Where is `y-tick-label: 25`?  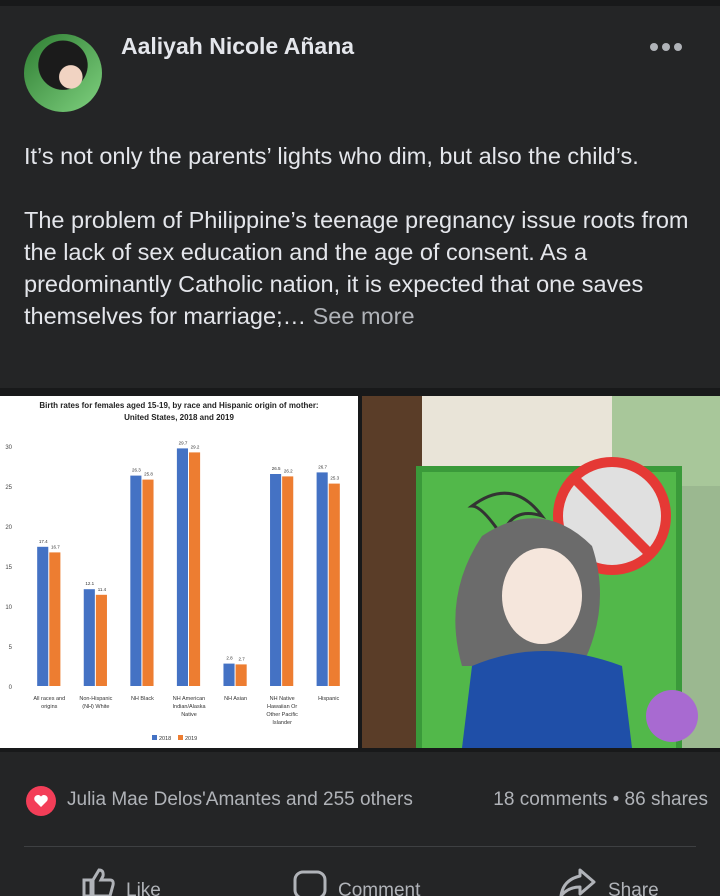 y-tick-label: 25 is located at coordinates (8, 488).